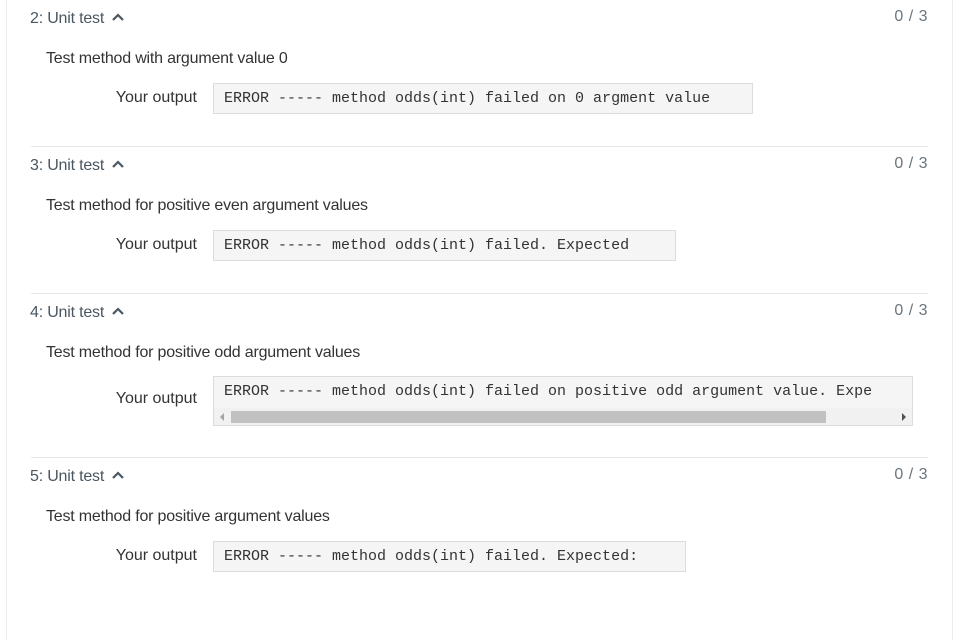 This screenshot has height=640, width=964. What do you see at coordinates (167, 58) in the screenshot?
I see `test-description: Test method with argument value 0` at bounding box center [167, 58].